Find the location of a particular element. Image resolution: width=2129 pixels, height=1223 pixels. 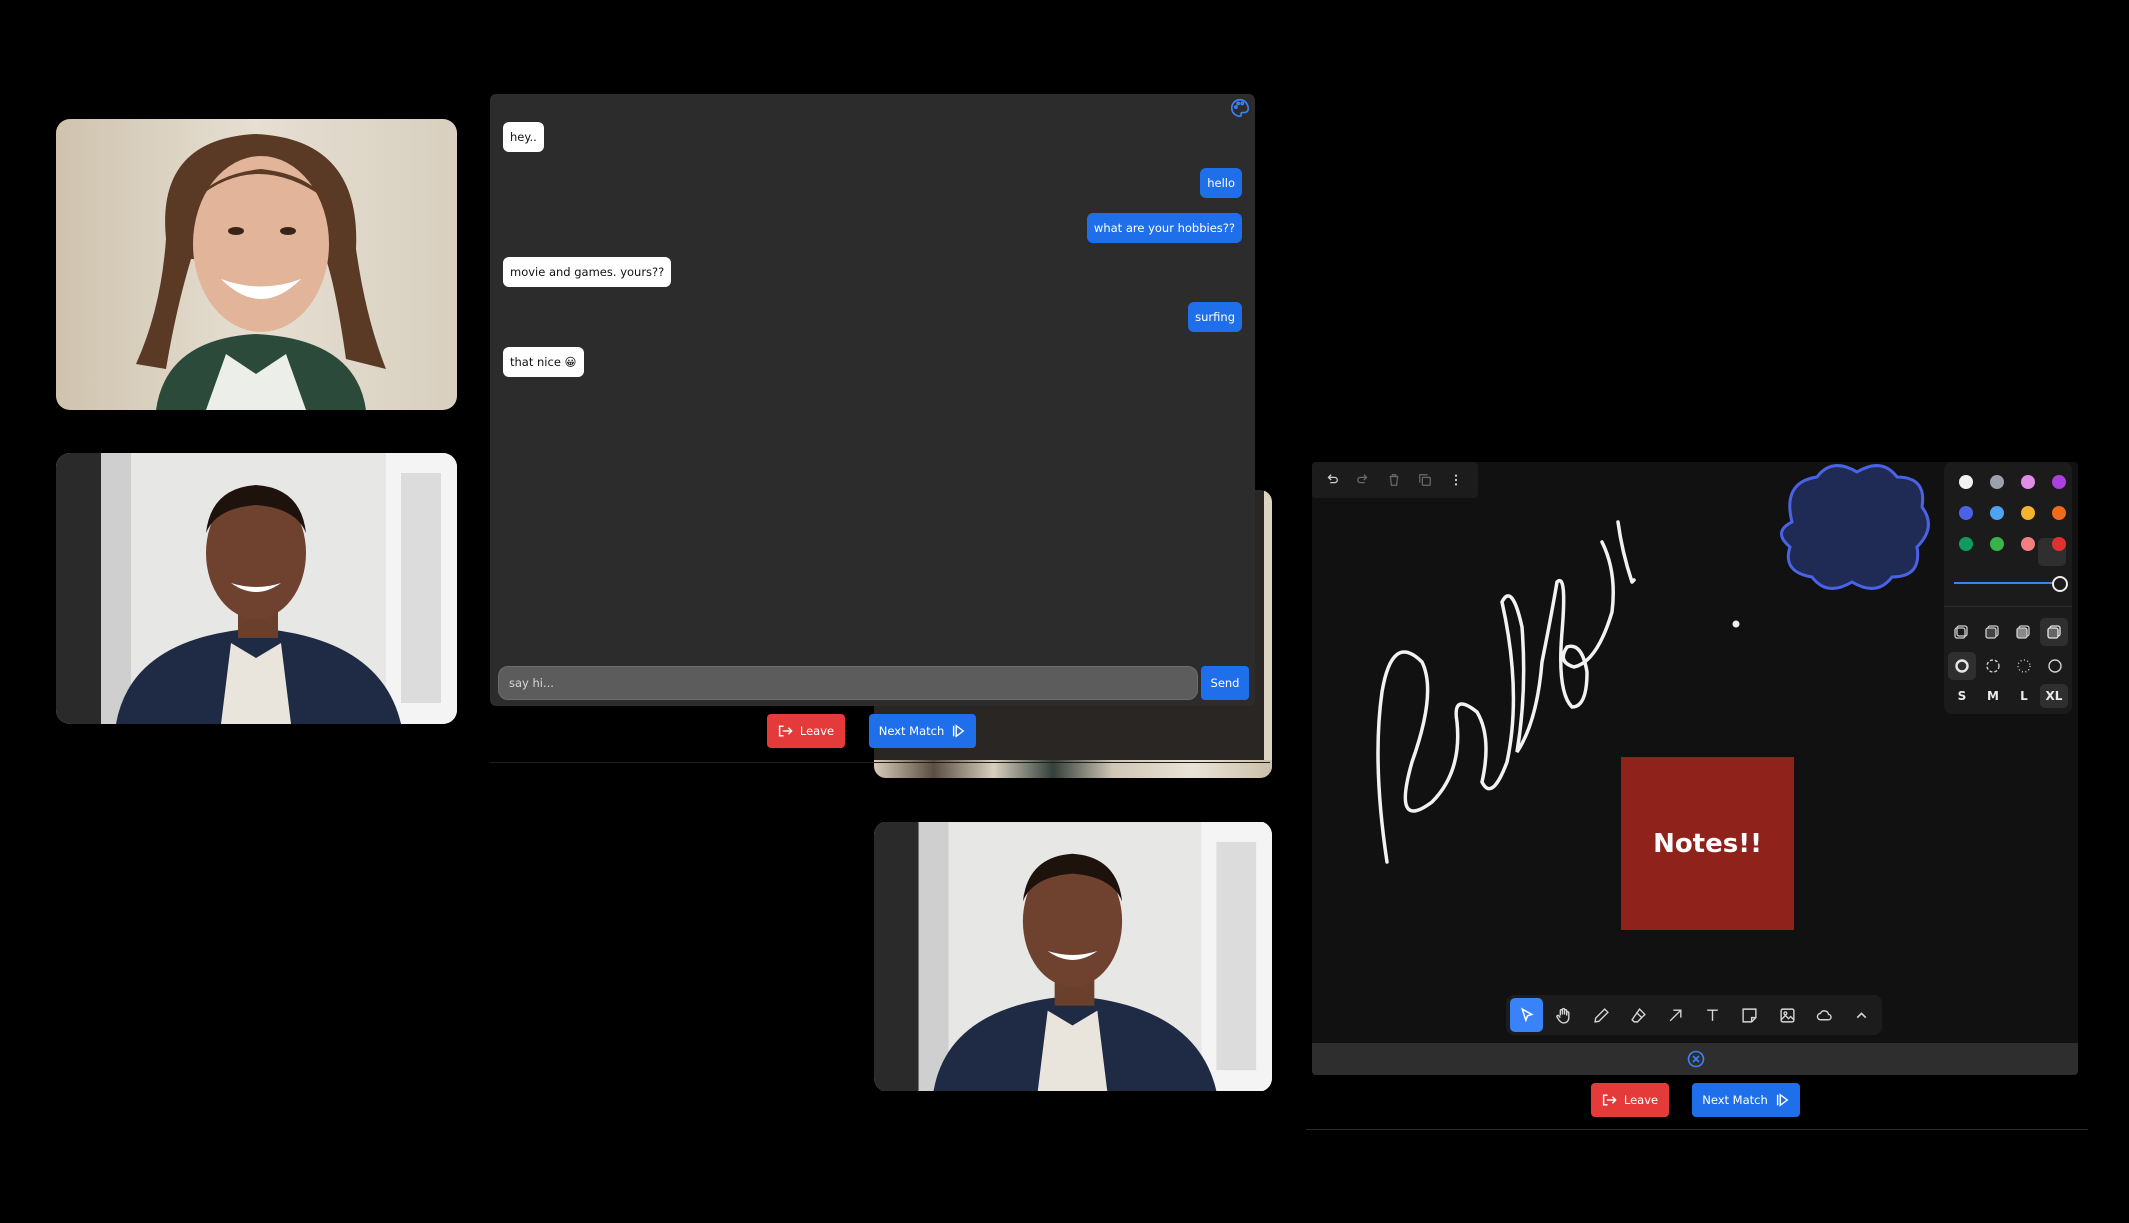

color-swatch-white is located at coordinates (1966, 482).